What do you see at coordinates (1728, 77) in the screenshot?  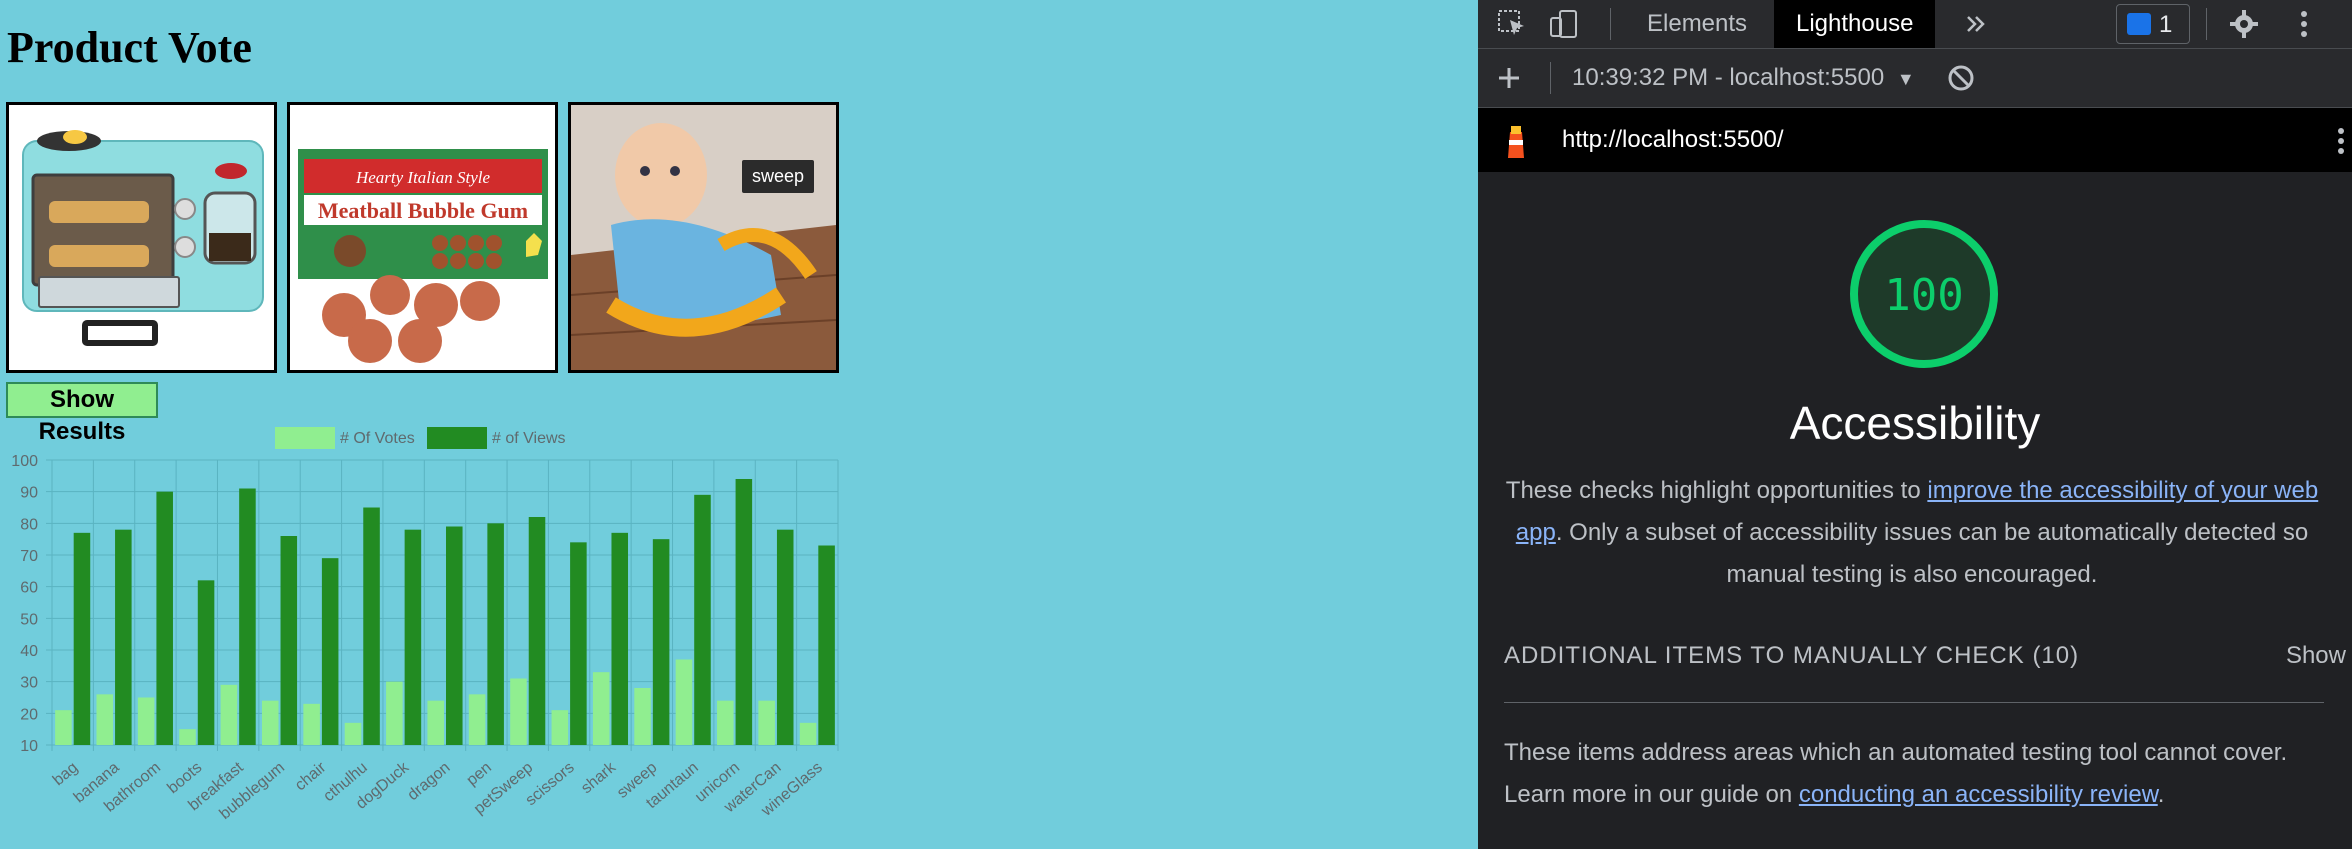 I see `report-time: 10:39:32 PM - localhost:5500` at bounding box center [1728, 77].